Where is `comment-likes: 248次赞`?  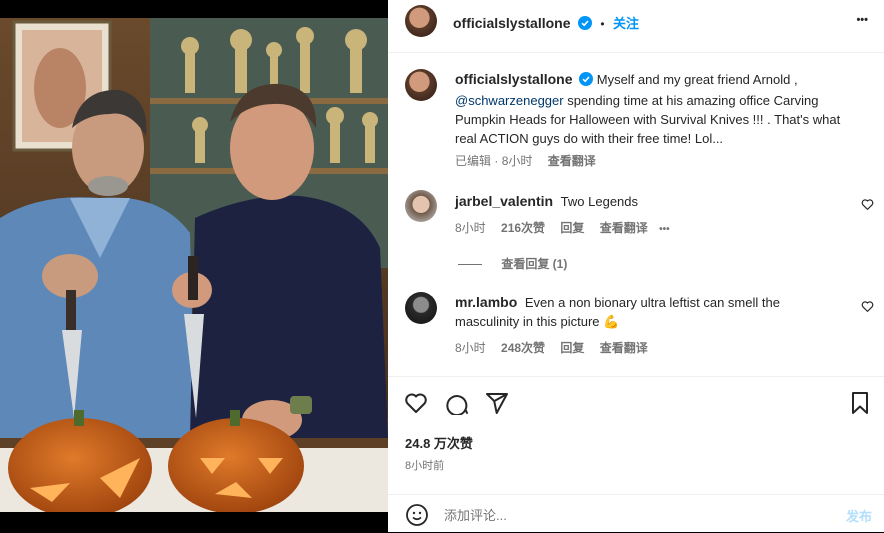
comment-likes: 248次赞 is located at coordinates (523, 348).